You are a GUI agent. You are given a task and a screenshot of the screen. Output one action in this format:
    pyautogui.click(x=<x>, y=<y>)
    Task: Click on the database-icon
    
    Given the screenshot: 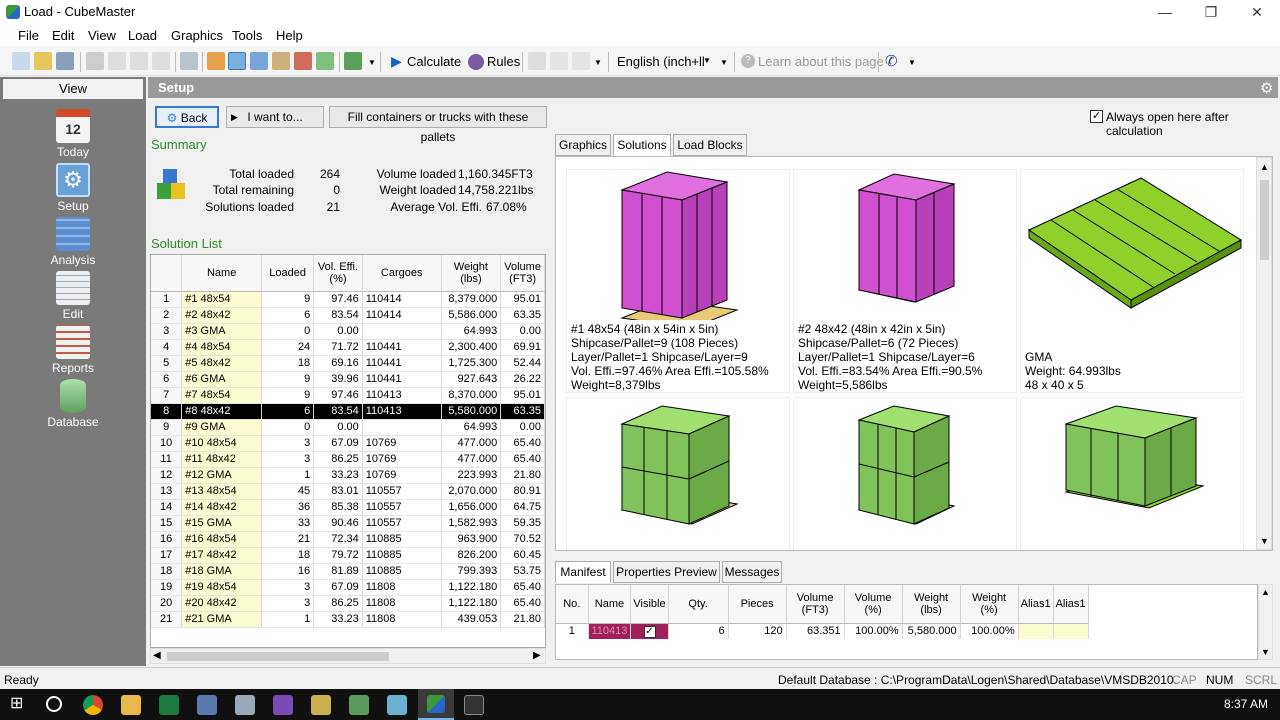 What is the action you would take?
    pyautogui.click(x=325, y=61)
    